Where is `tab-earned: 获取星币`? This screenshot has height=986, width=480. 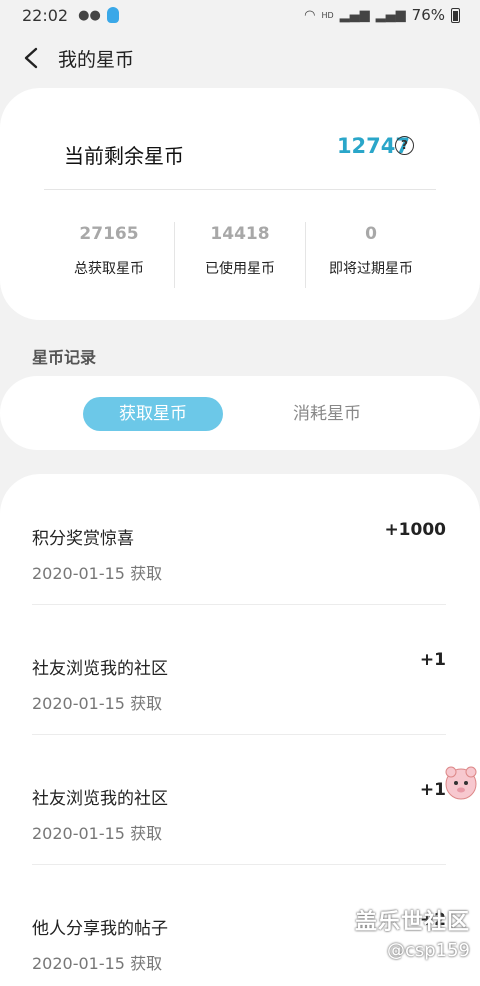 tab-earned: 获取星币 is located at coordinates (153, 414).